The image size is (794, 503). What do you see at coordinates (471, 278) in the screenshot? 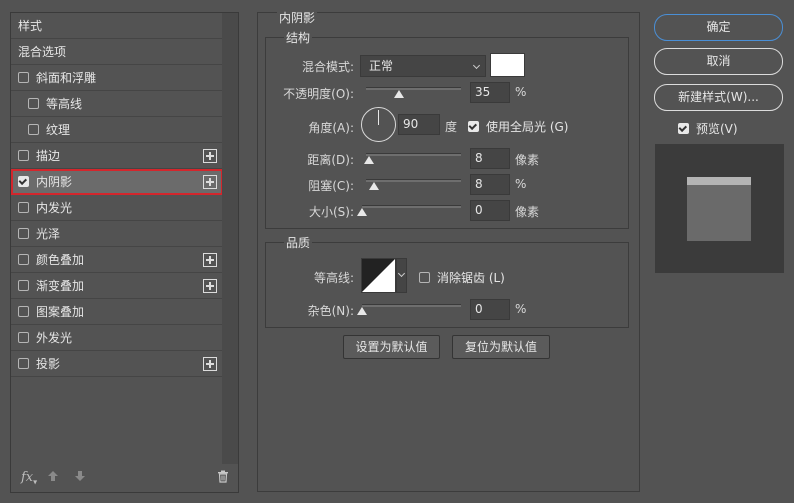
I see `antialias-label: 消除锯齿 (L)` at bounding box center [471, 278].